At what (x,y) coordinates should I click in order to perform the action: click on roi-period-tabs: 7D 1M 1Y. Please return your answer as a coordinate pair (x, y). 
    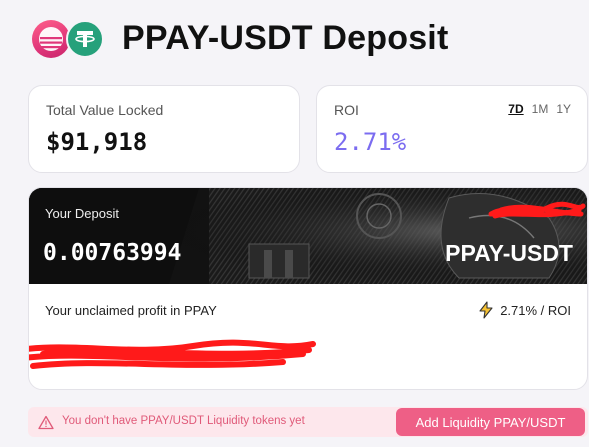
    Looking at the image, I should click on (539, 109).